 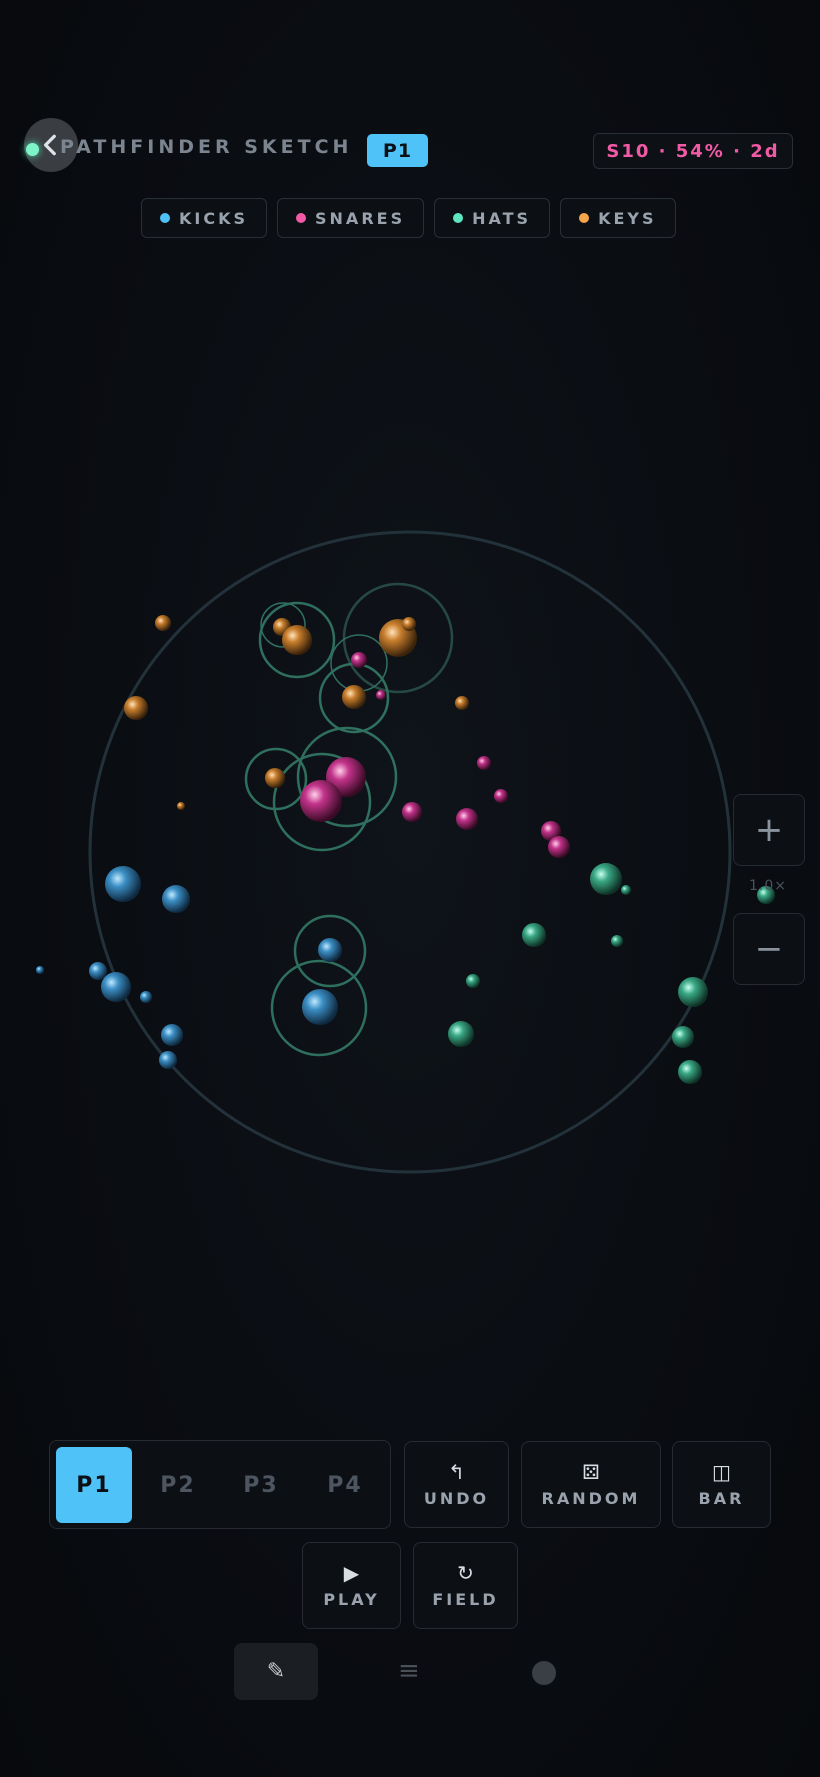 I want to click on legend-label: SNARES, so click(x=360, y=218).